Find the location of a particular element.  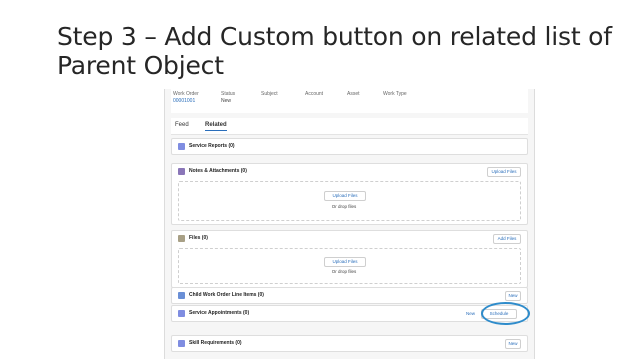

files-icon is located at coordinates (181, 238).